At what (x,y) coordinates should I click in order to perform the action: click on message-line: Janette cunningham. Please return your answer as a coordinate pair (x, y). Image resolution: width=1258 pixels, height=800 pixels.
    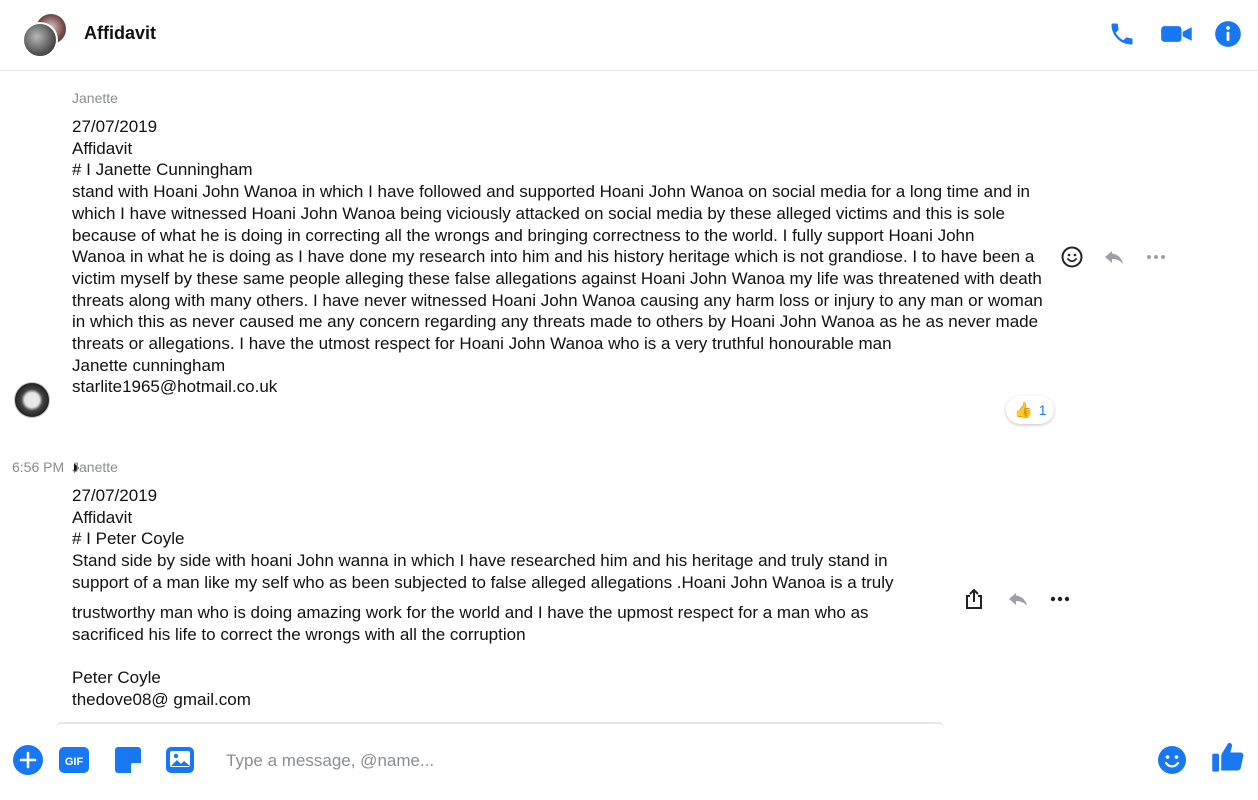
    Looking at the image, I should click on (149, 365).